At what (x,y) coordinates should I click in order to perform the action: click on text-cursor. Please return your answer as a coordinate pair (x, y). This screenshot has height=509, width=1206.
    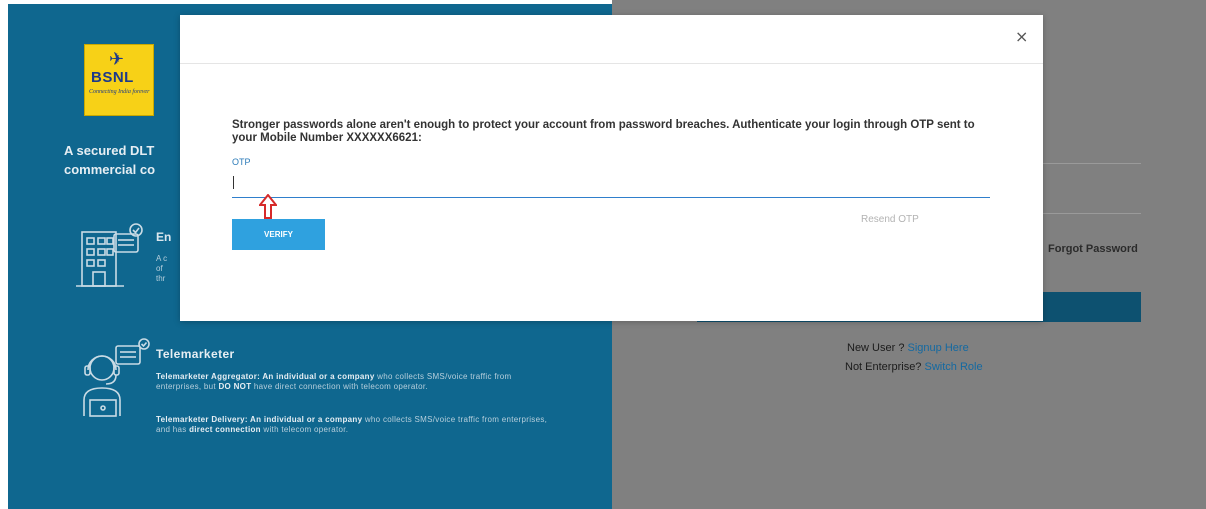
    Looking at the image, I should click on (233, 182).